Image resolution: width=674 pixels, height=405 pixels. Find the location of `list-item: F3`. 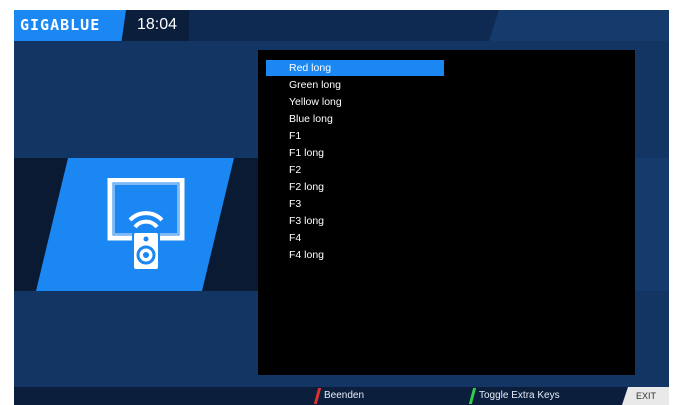

list-item: F3 is located at coordinates (355, 204).